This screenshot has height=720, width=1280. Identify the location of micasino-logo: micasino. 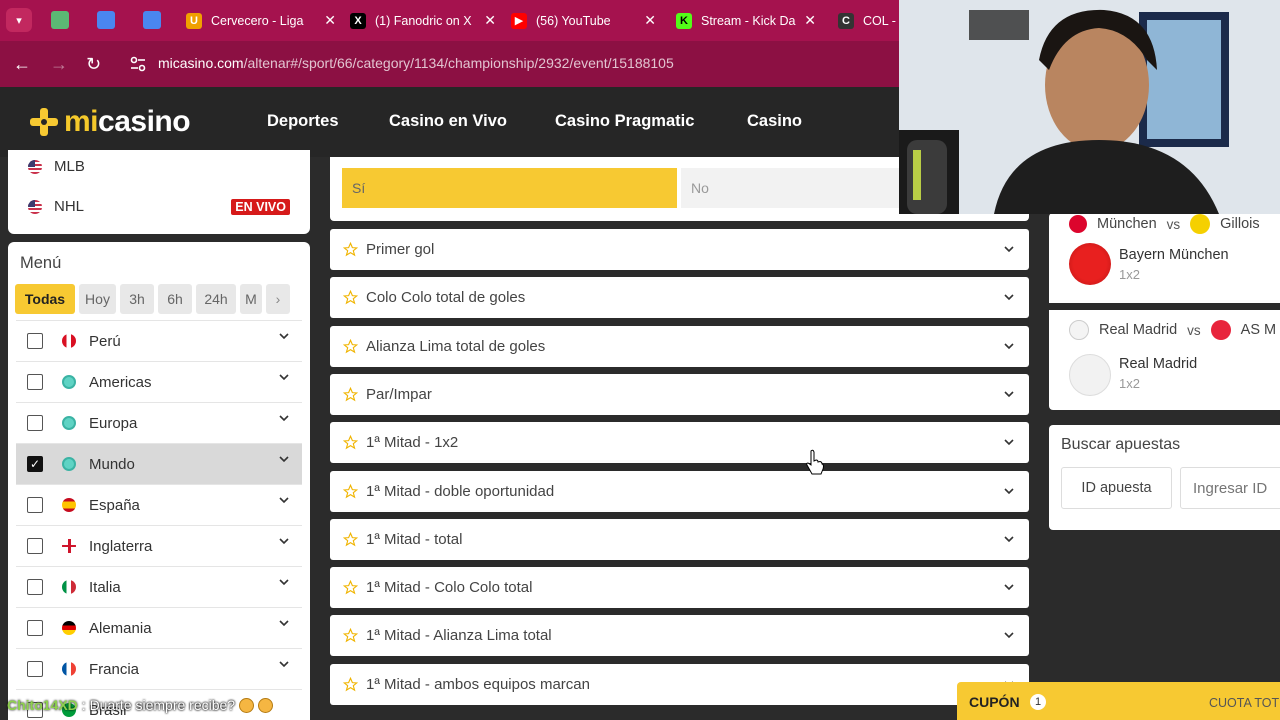
(110, 122).